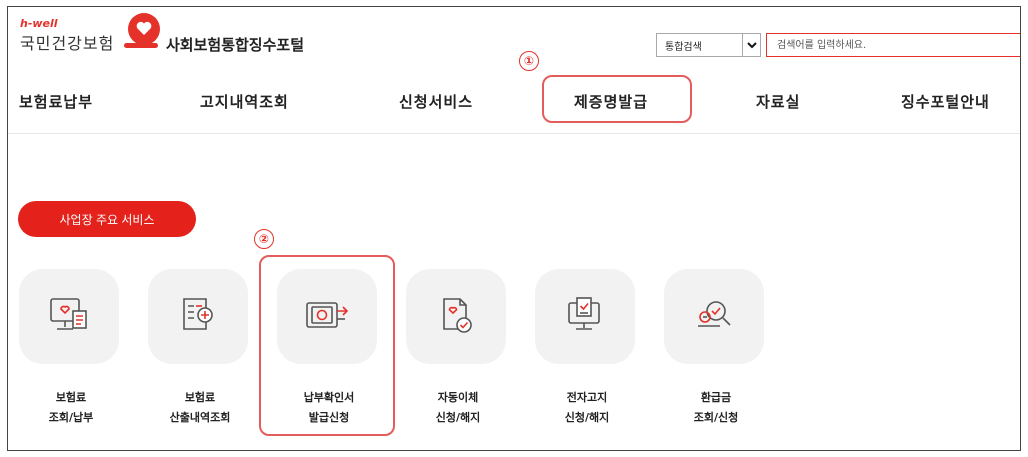 The height and width of the screenshot is (457, 1028). Describe the element at coordinates (71, 407) in the screenshot. I see `service-label: 보험료 조회/납부` at that location.